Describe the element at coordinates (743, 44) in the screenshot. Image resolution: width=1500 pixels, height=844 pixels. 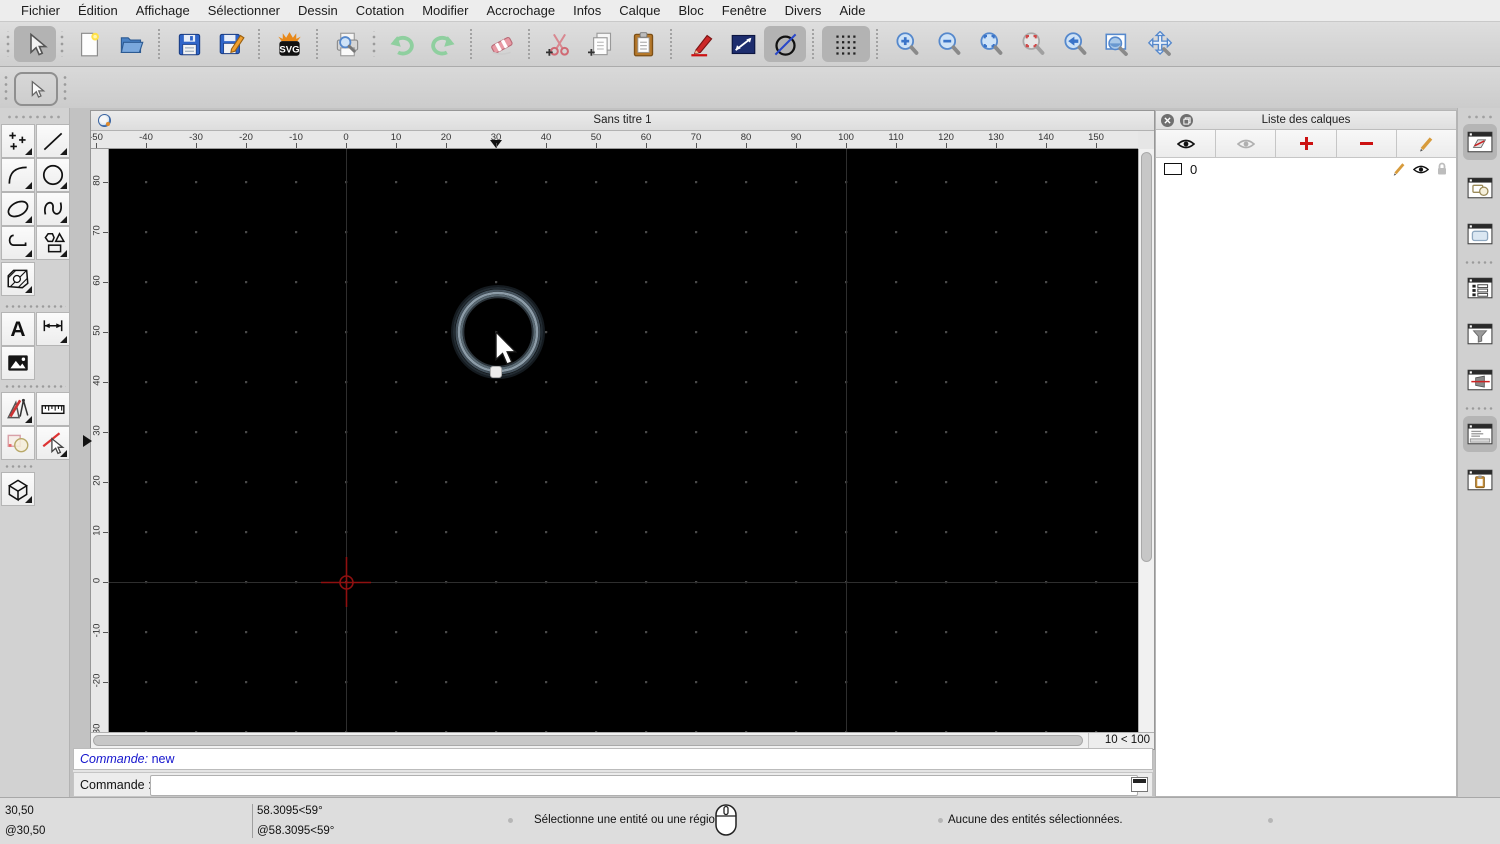
I see `line-attributes-button` at that location.